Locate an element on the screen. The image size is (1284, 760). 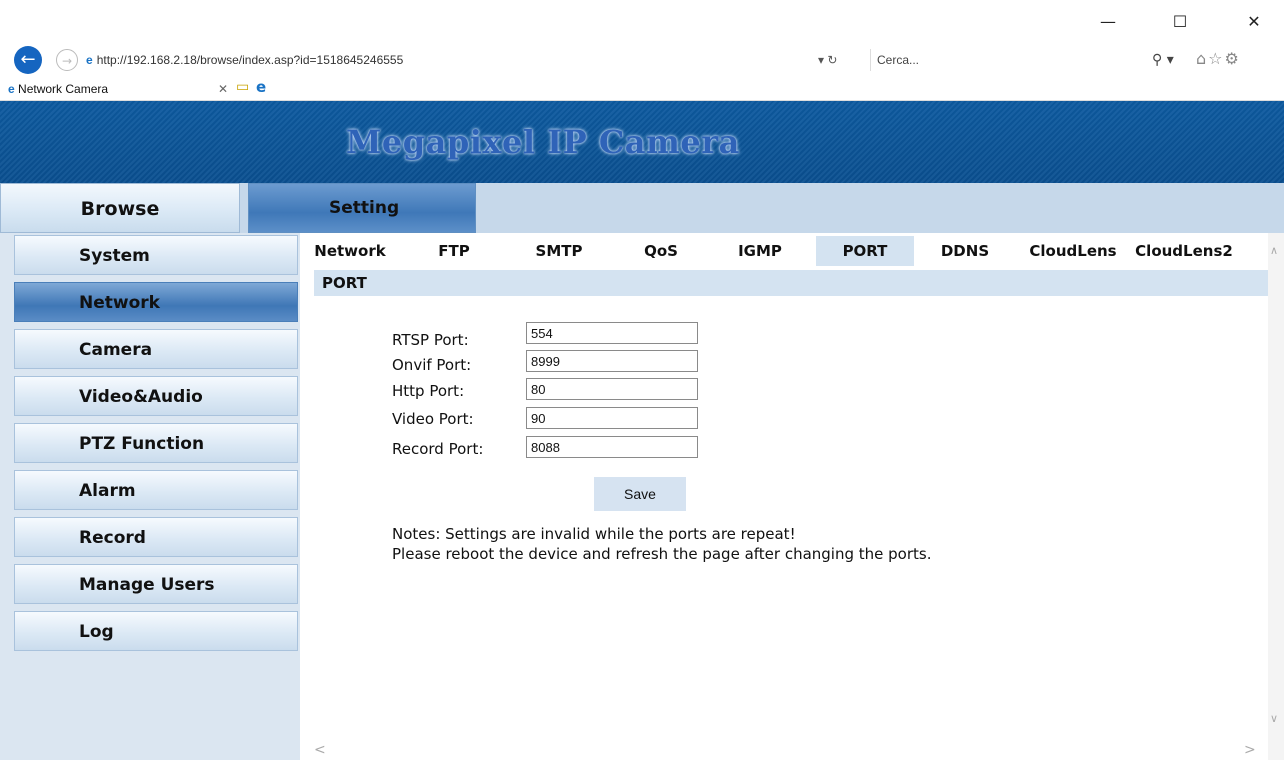
banner-title: Megapixel IP Camera is located at coordinates (543, 142).